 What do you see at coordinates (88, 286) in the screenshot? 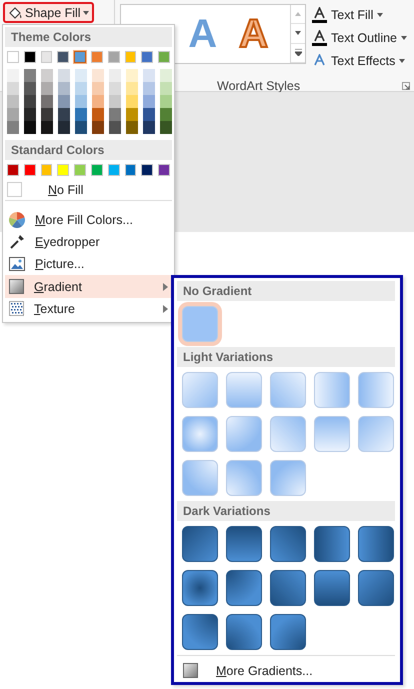
I see `menu-item: Gradient` at bounding box center [88, 286].